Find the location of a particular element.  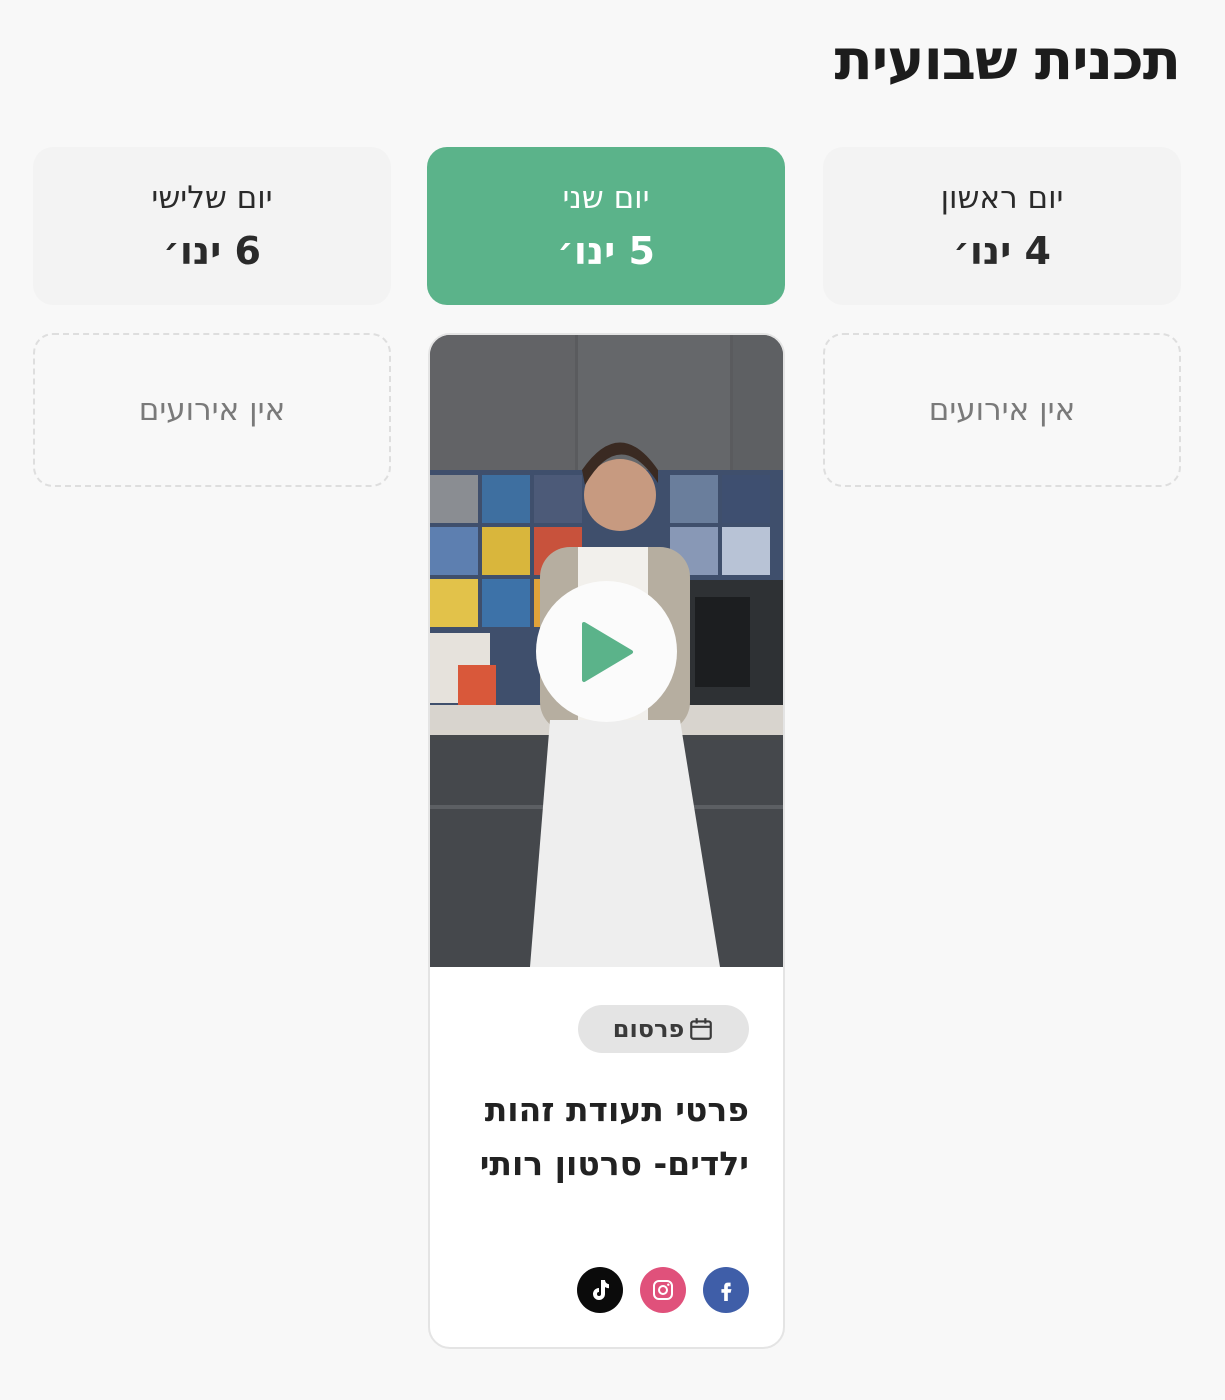

video-thumbnail is located at coordinates (606, 651).